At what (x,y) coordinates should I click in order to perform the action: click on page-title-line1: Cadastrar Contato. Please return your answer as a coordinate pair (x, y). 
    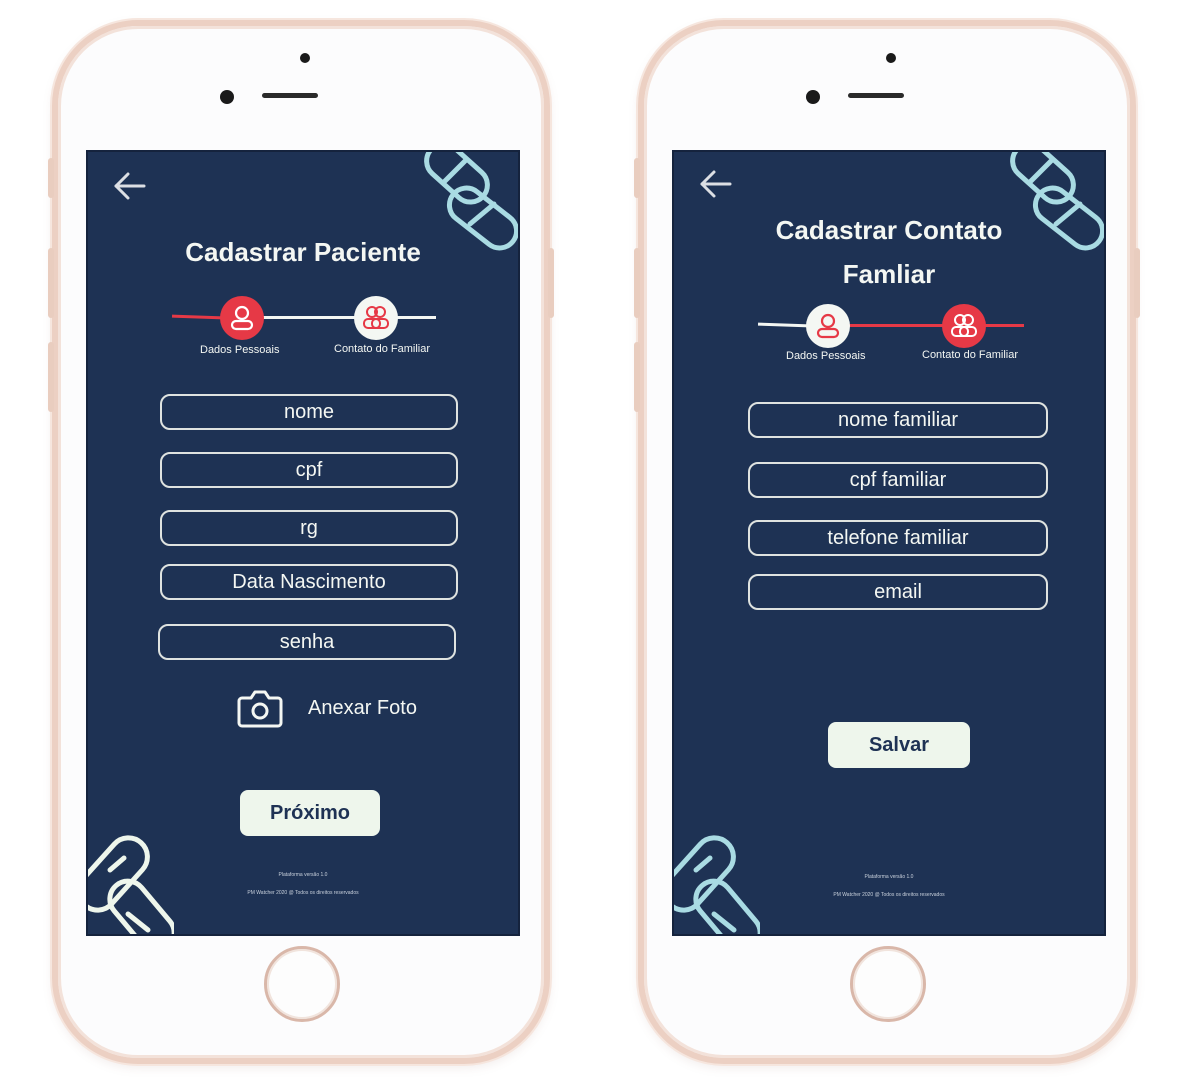
    Looking at the image, I should click on (889, 230).